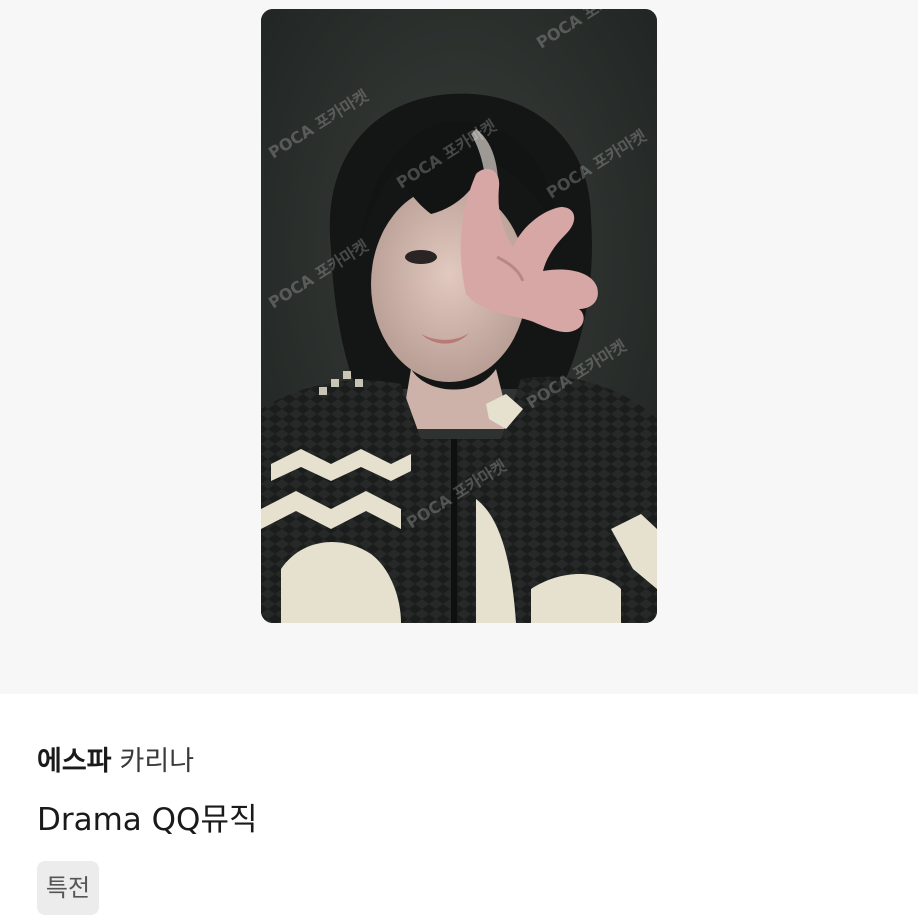 The height and width of the screenshot is (918, 918). I want to click on group-name: 에스파, so click(74, 761).